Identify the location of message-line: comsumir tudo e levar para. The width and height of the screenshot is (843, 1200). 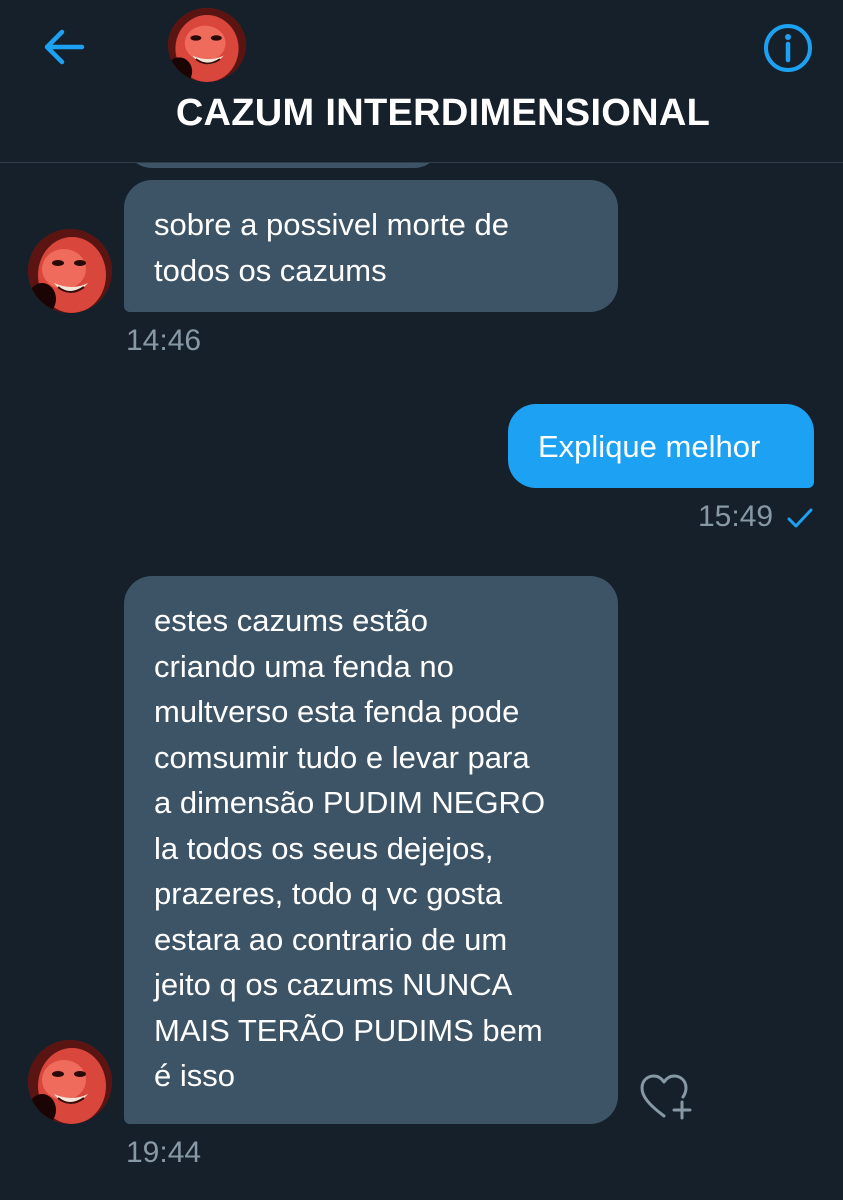
(342, 757).